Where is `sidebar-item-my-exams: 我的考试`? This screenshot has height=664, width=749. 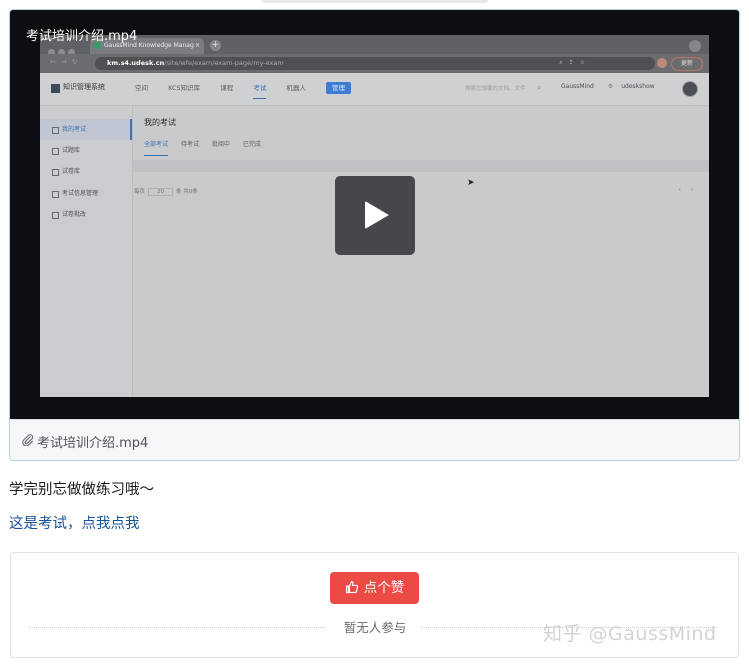 sidebar-item-my-exams: 我的考试 is located at coordinates (86, 129).